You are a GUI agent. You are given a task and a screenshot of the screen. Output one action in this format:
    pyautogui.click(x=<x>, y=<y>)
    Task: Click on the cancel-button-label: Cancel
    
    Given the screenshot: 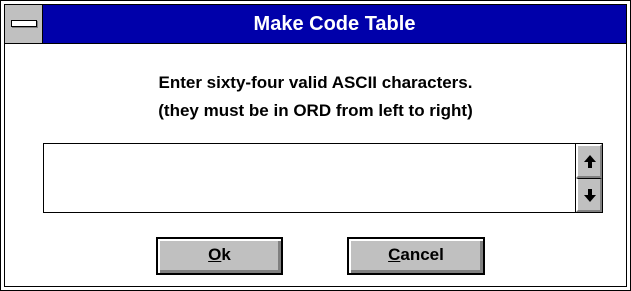 What is the action you would take?
    pyautogui.click(x=416, y=255)
    